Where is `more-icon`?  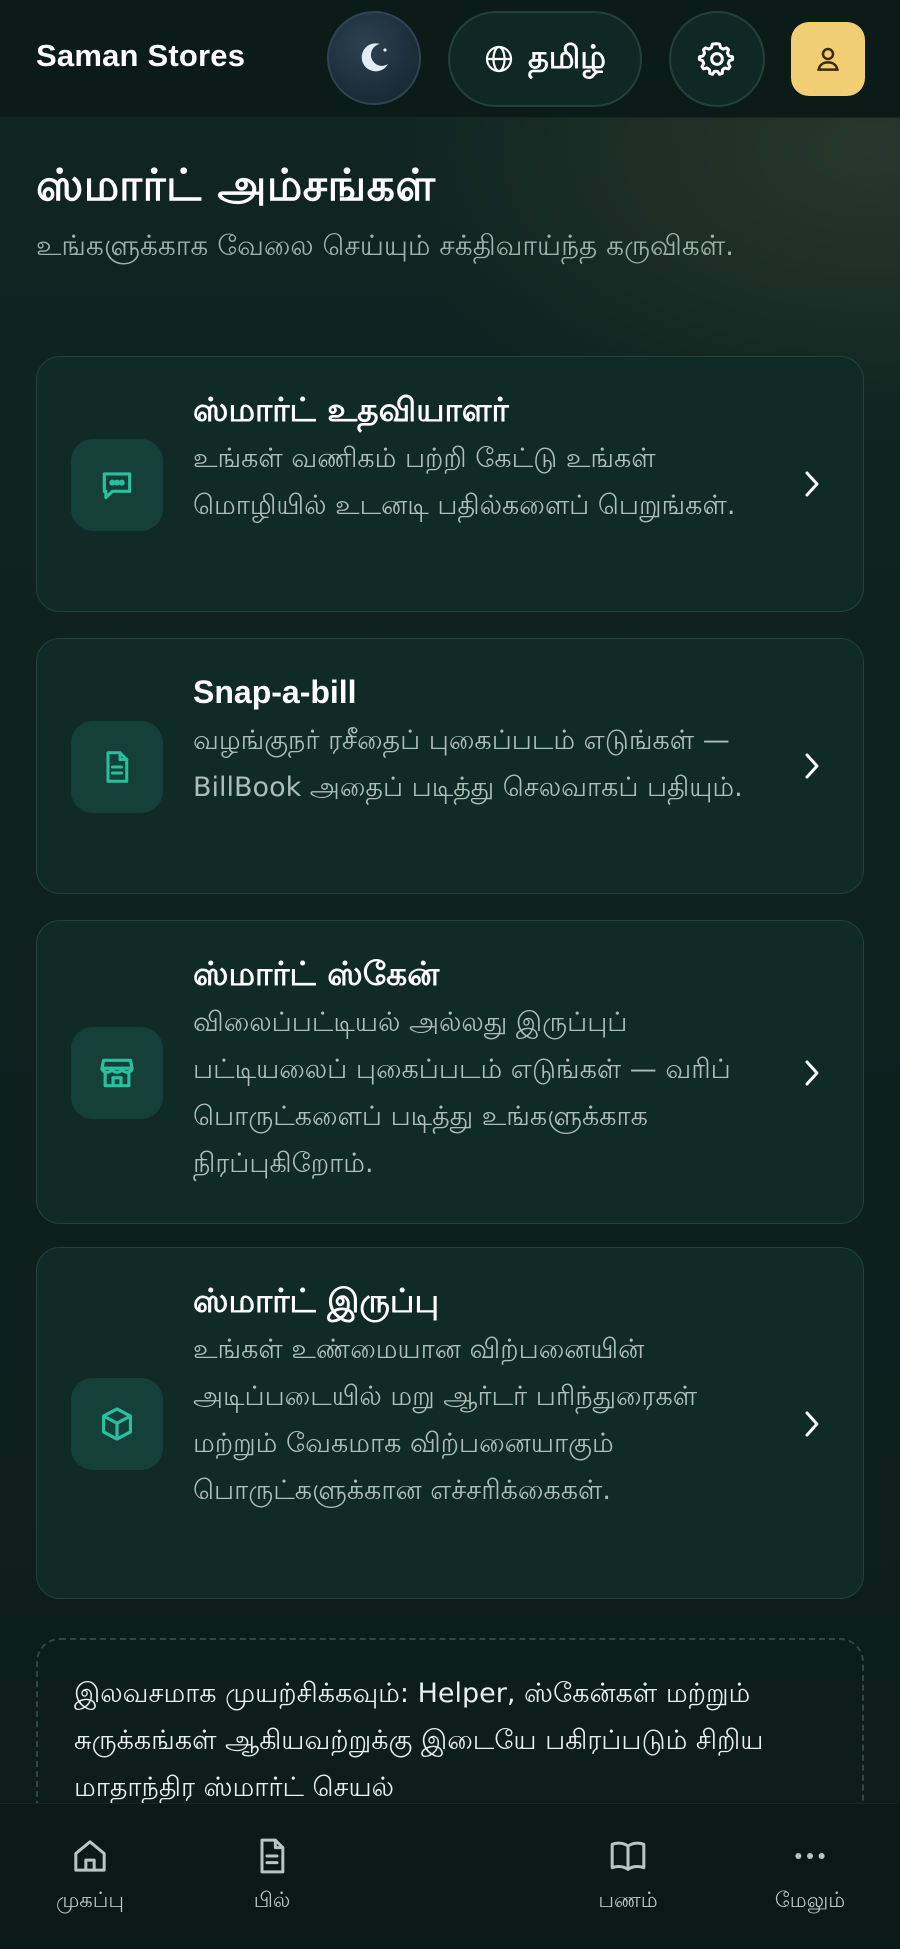 more-icon is located at coordinates (810, 1856).